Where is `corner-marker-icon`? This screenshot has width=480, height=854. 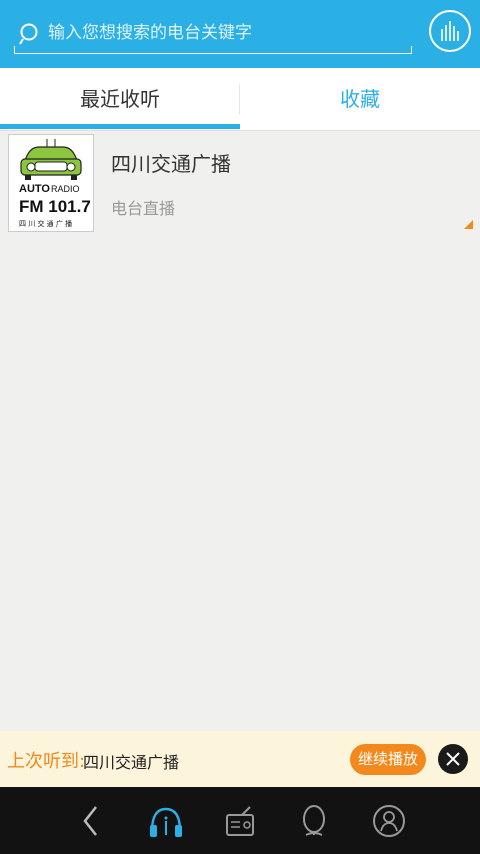 corner-marker-icon is located at coordinates (468, 224).